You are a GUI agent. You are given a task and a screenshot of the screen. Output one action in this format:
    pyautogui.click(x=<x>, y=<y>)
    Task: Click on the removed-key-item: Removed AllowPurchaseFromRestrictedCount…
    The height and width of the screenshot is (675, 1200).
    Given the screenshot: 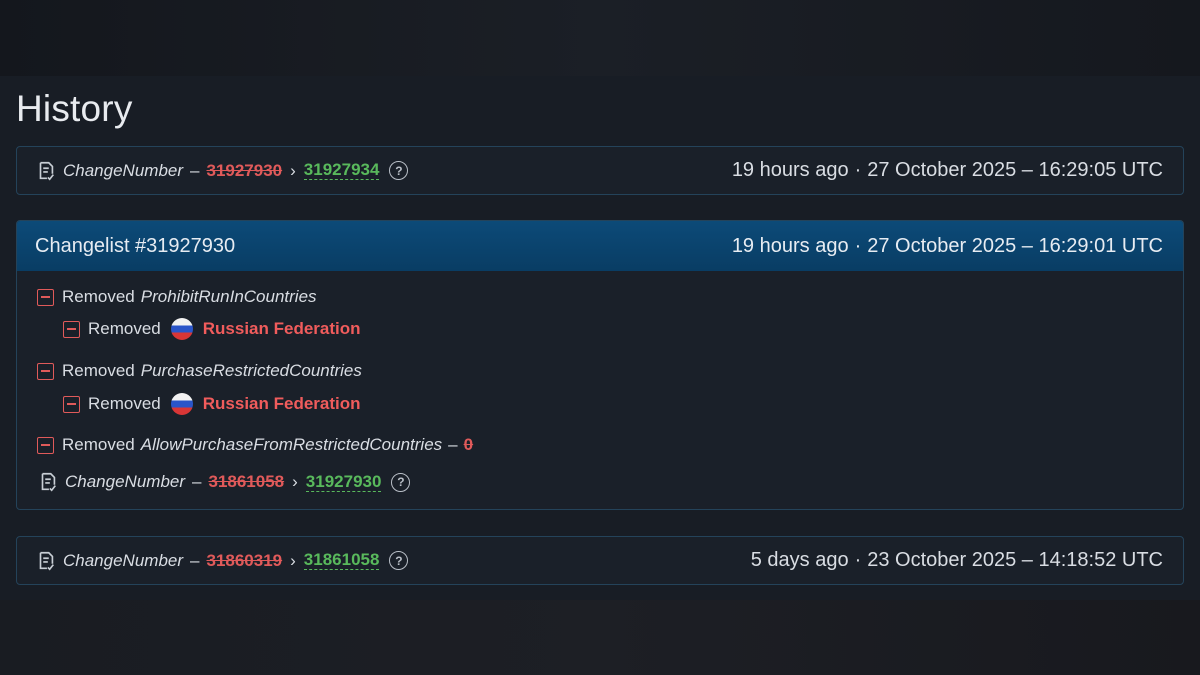 What is the action you would take?
    pyautogui.click(x=255, y=445)
    